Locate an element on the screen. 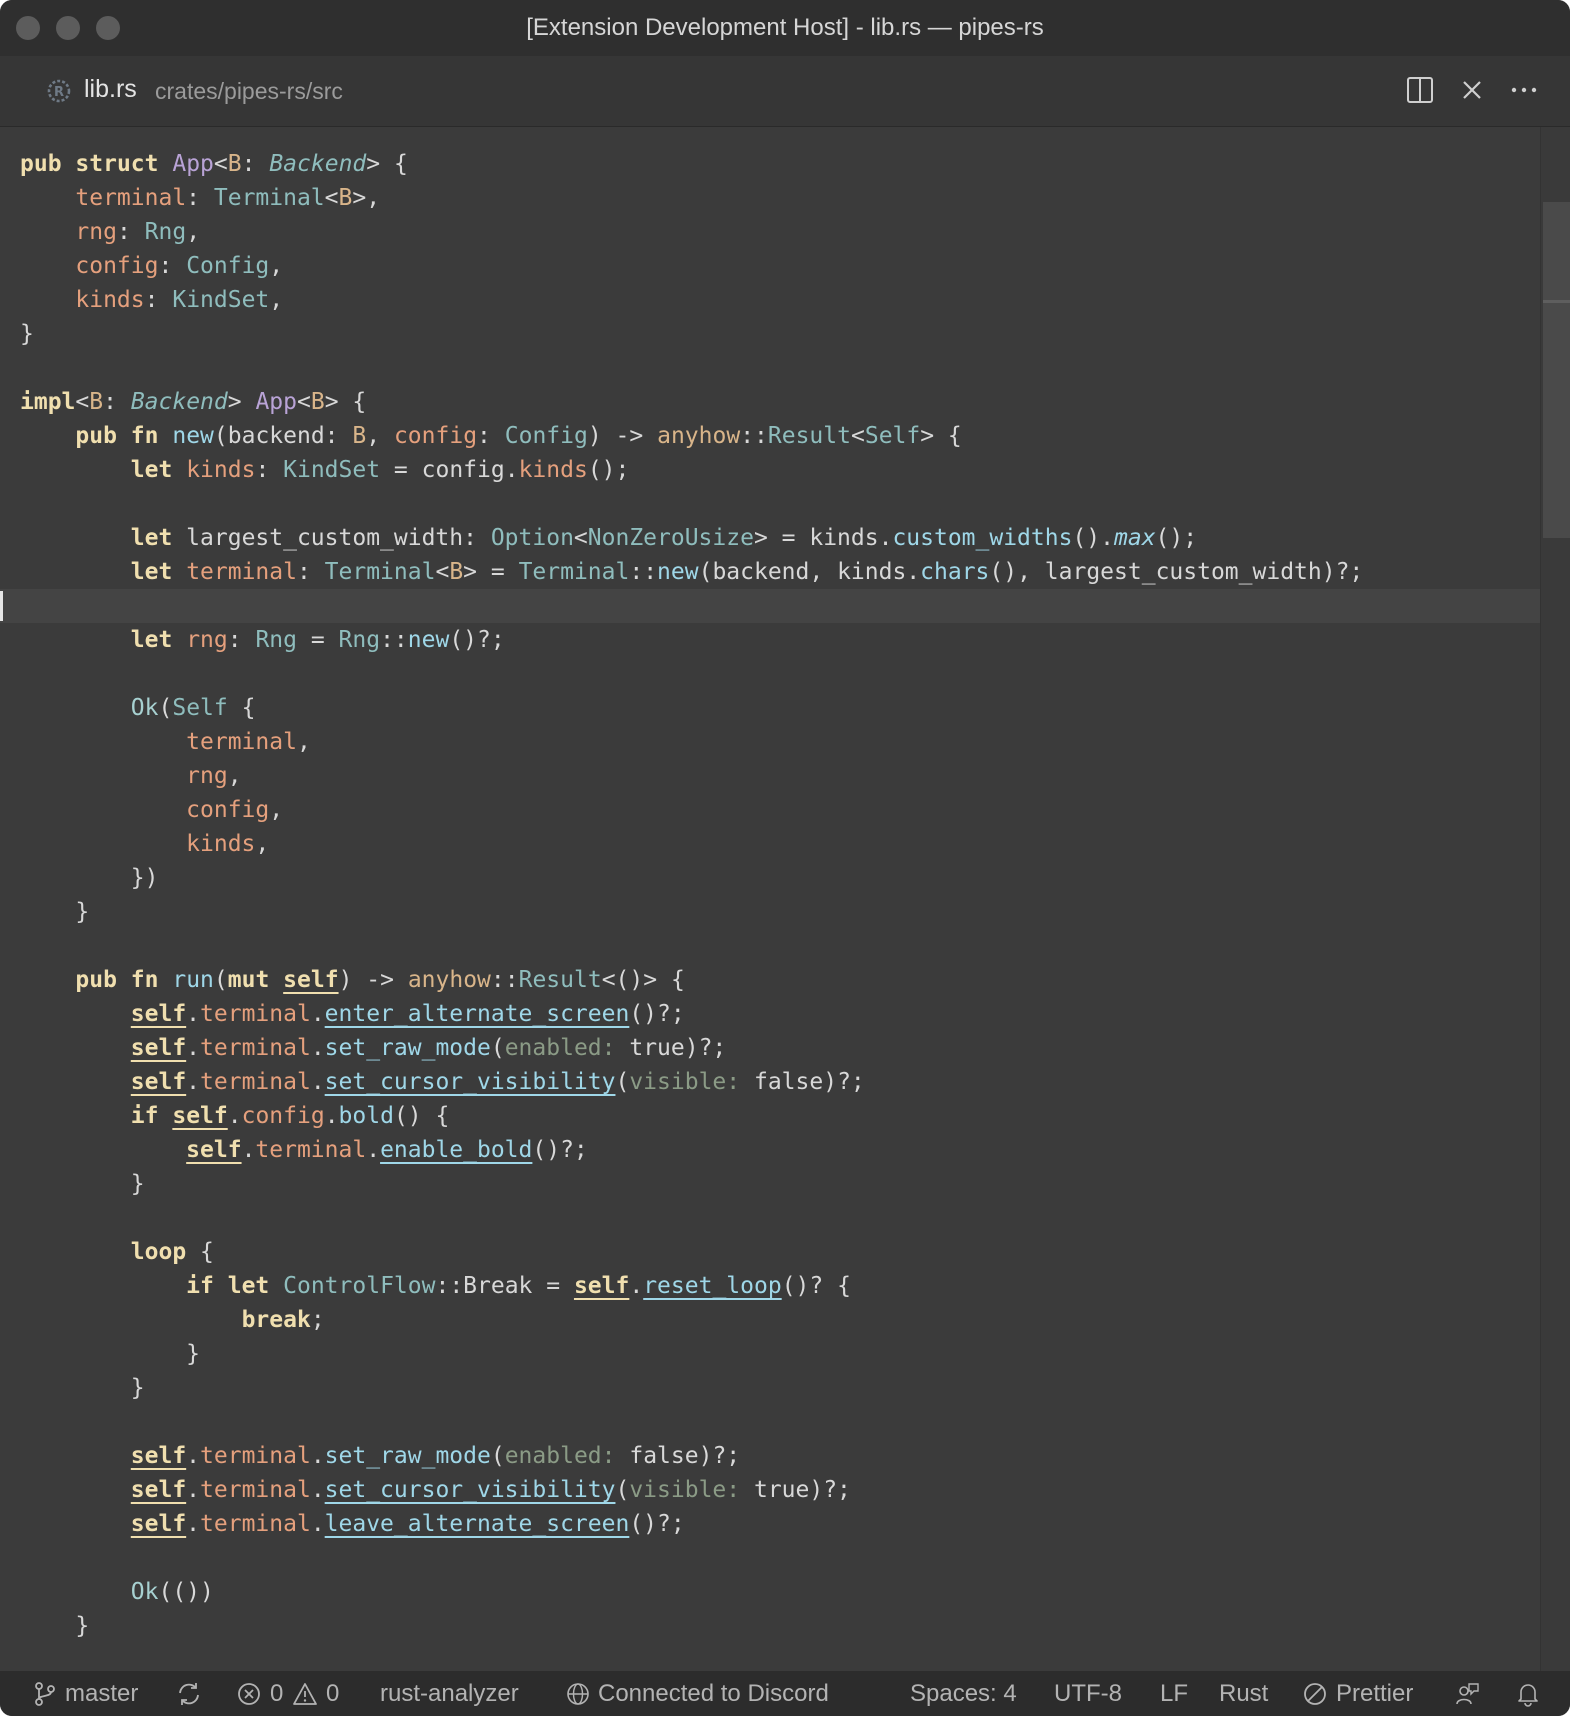  code-line: self.terminal.enable_bold()?; is located at coordinates (780, 1150).